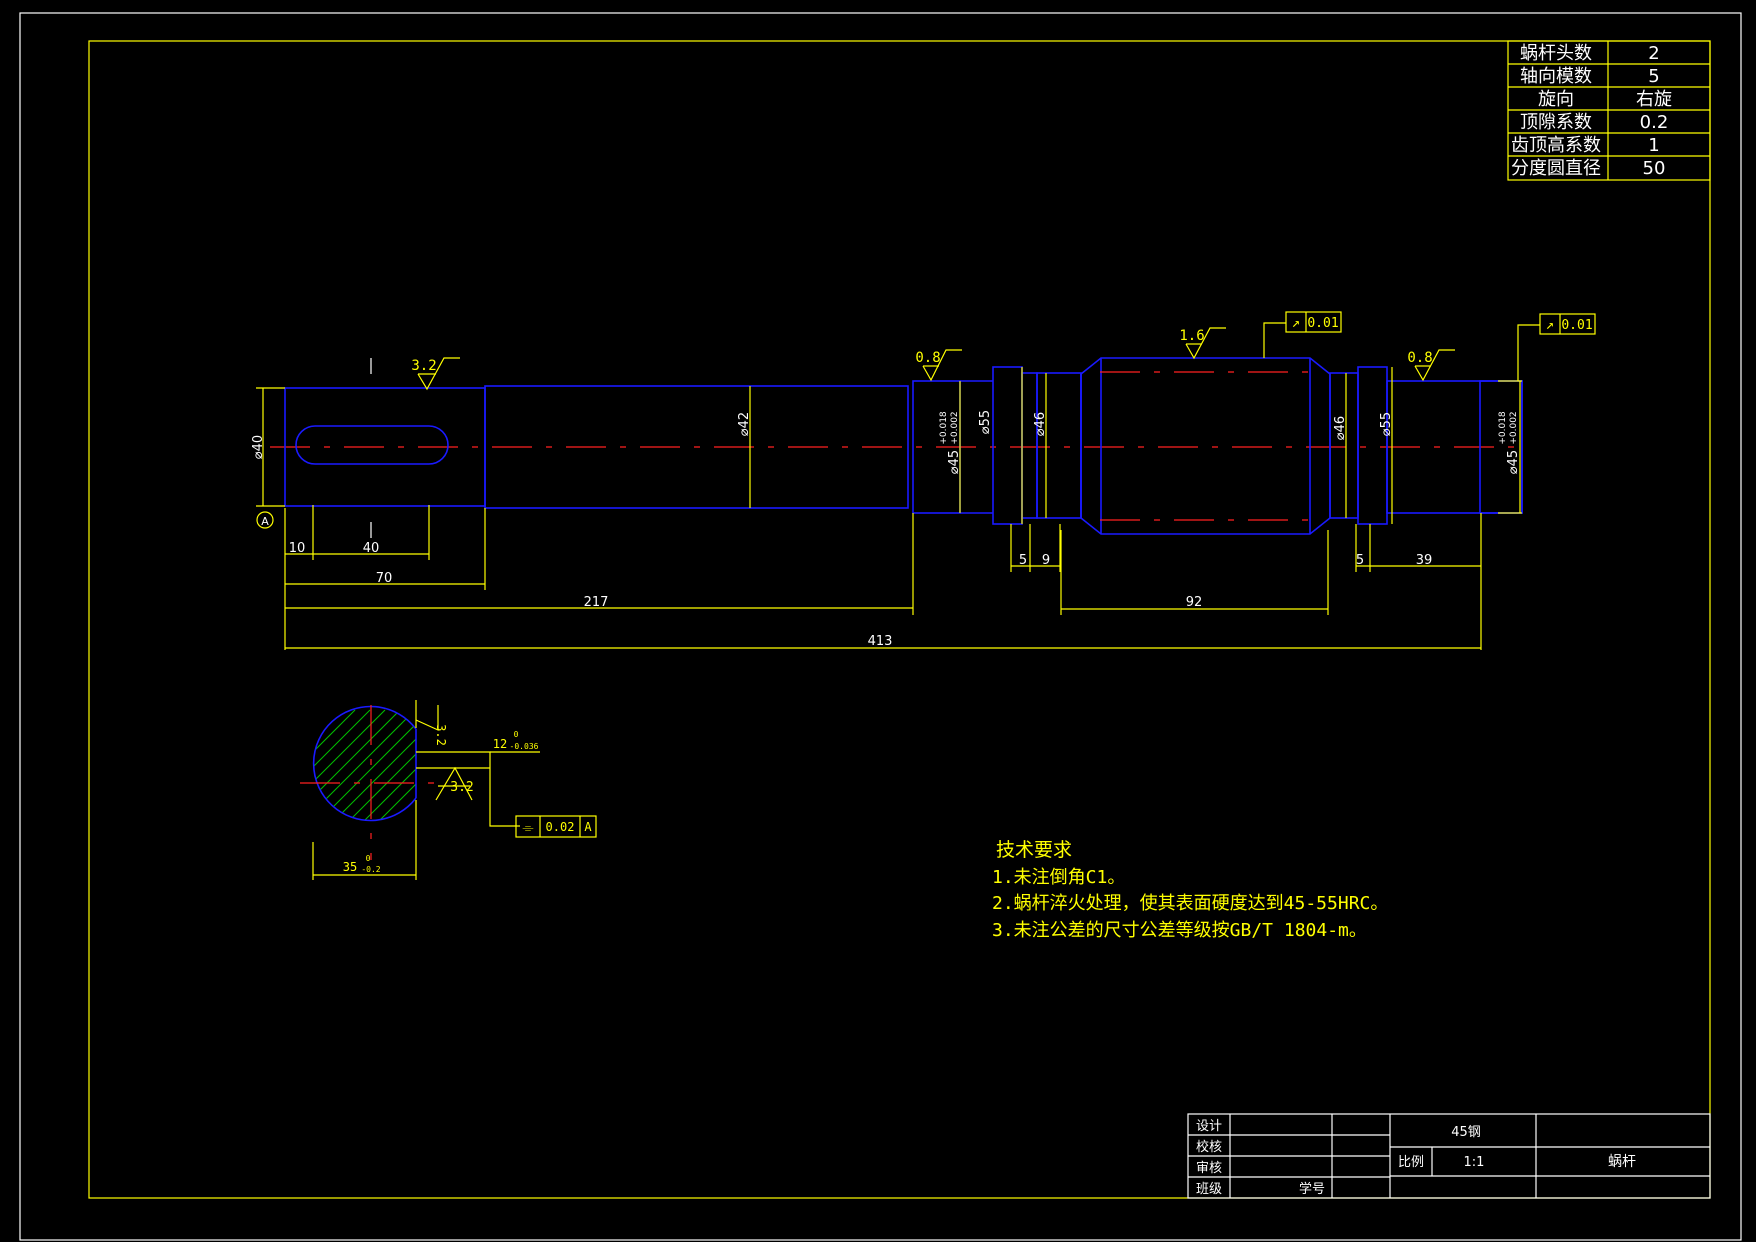  What do you see at coordinates (1556, 76) in the screenshot?
I see `param-name-1: 轴向模数` at bounding box center [1556, 76].